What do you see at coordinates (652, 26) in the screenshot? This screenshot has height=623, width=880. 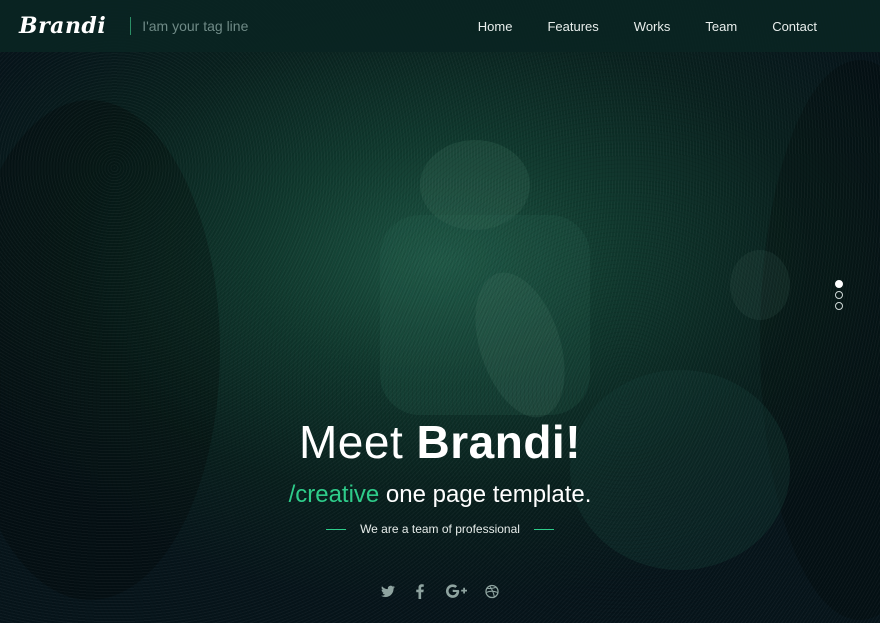 I see `nav-item-works: Works` at bounding box center [652, 26].